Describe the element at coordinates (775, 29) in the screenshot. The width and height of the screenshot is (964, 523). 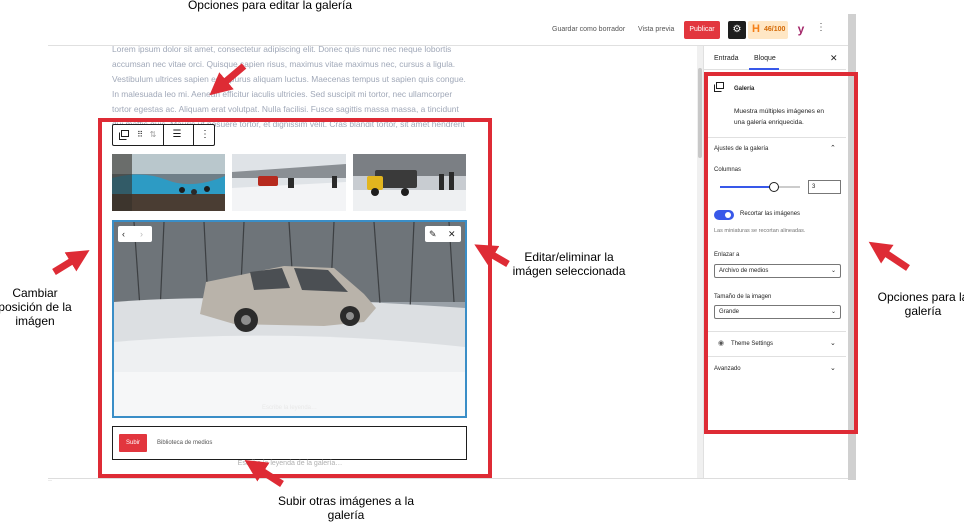
I see `seo-score-value: 46/100` at that location.